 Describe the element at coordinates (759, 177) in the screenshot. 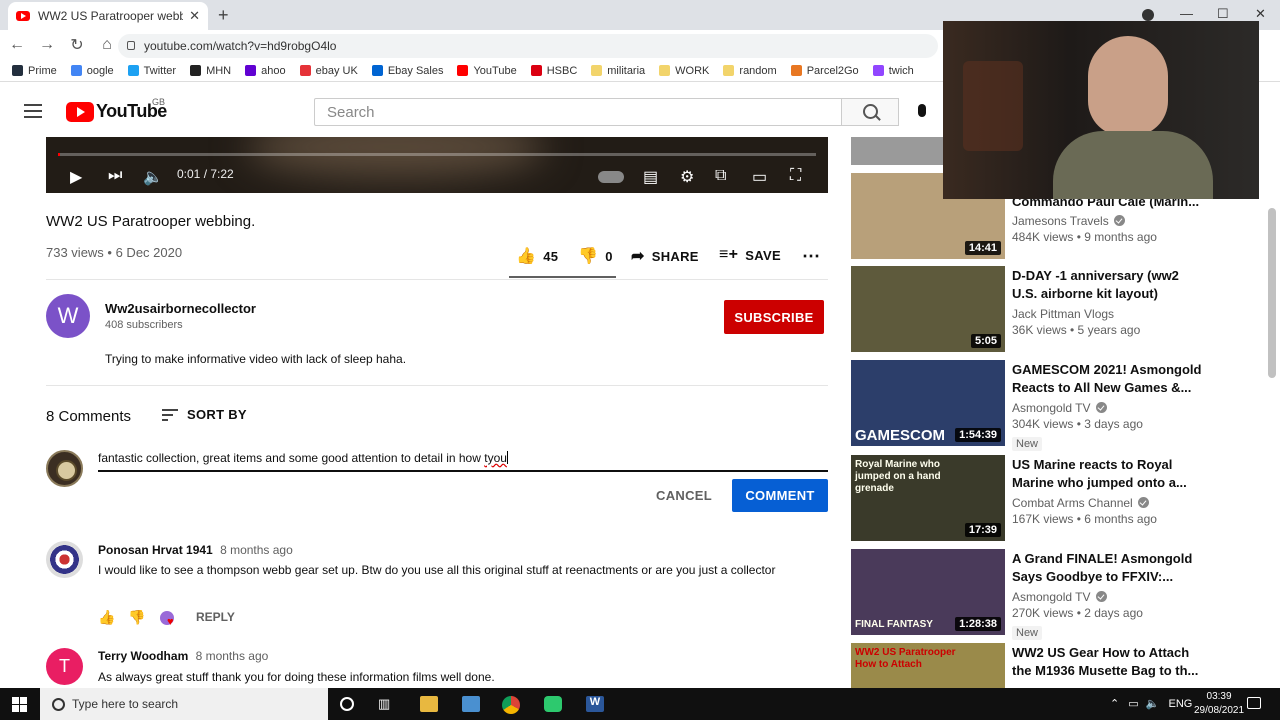

I see `theater-mode-icon: ▭` at that location.